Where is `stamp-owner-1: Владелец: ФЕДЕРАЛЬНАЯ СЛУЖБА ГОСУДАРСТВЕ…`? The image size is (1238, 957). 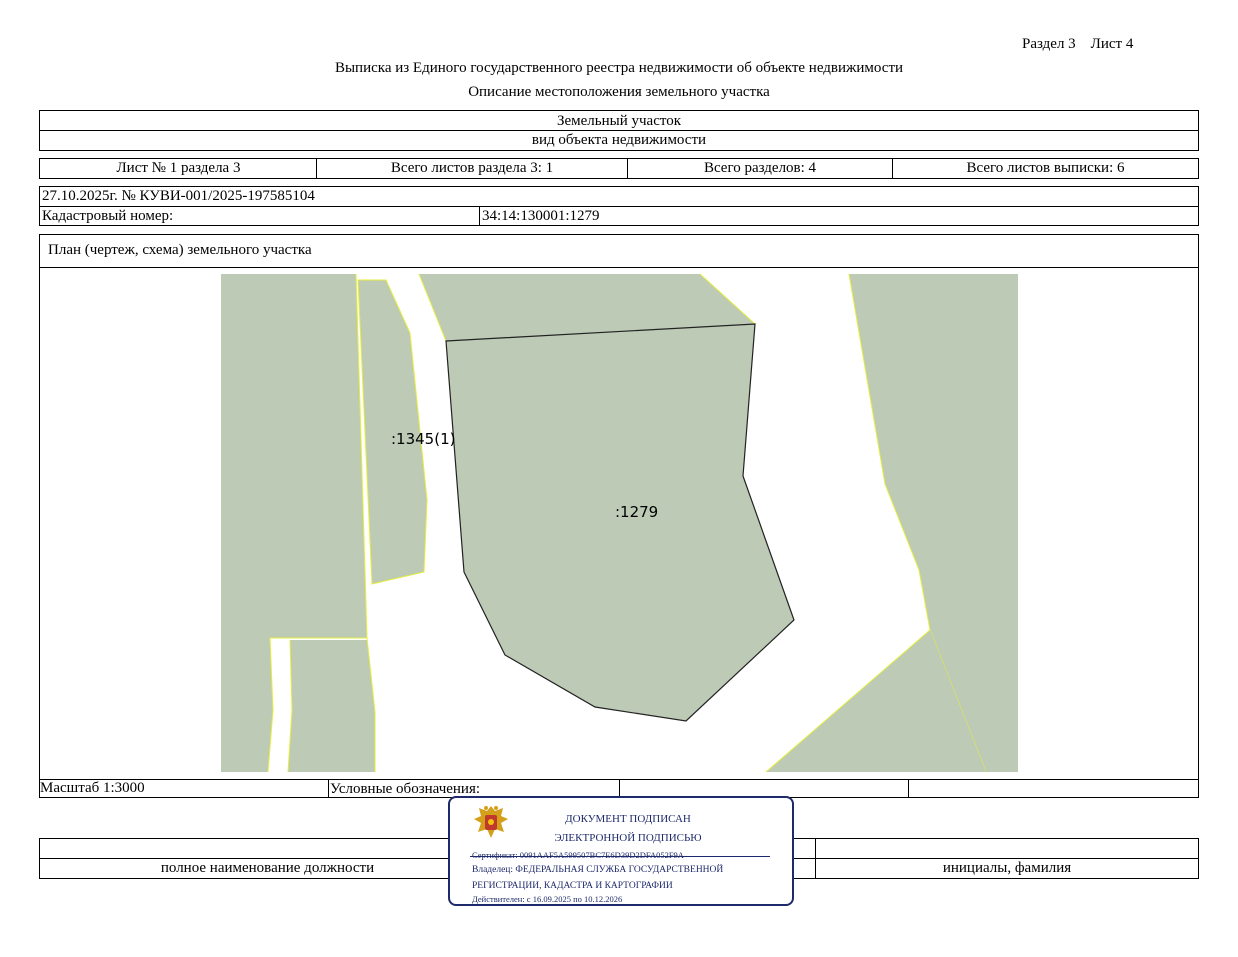
stamp-owner-1: Владелец: ФЕДЕРАЛЬНАЯ СЛУЖБА ГОСУДАРСТВЕ… is located at coordinates (598, 870).